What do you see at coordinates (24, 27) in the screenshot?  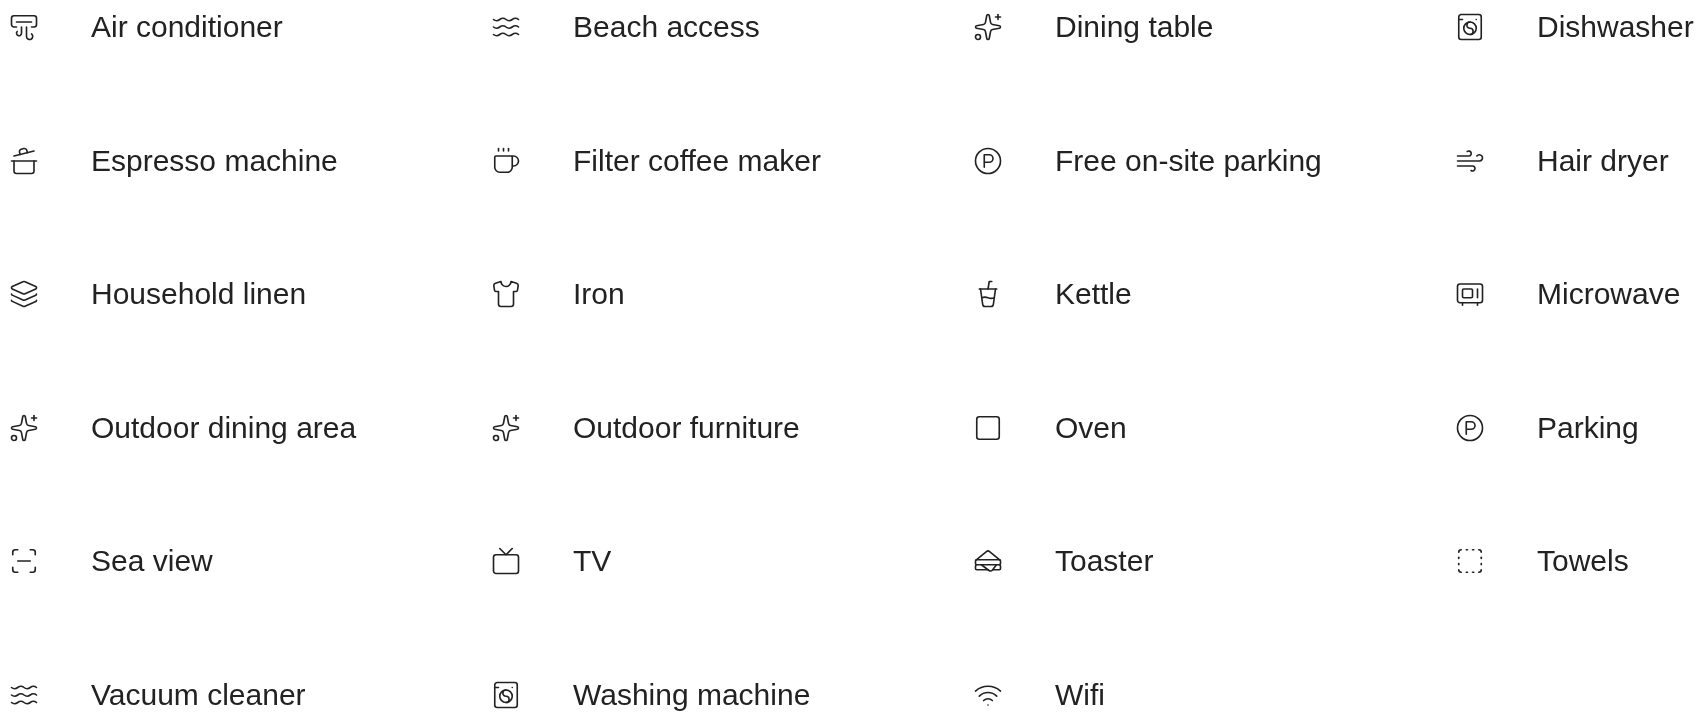 I see `air-vent-icon` at bounding box center [24, 27].